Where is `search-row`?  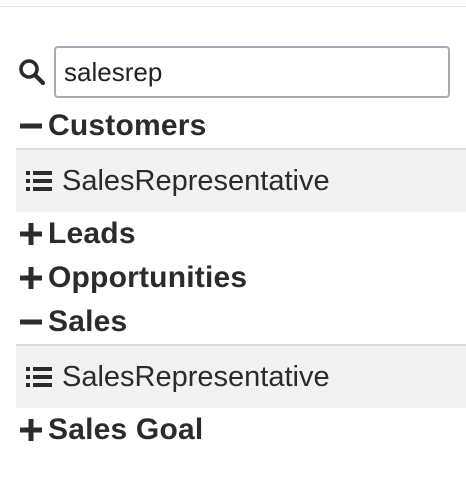
search-row is located at coordinates (234, 72).